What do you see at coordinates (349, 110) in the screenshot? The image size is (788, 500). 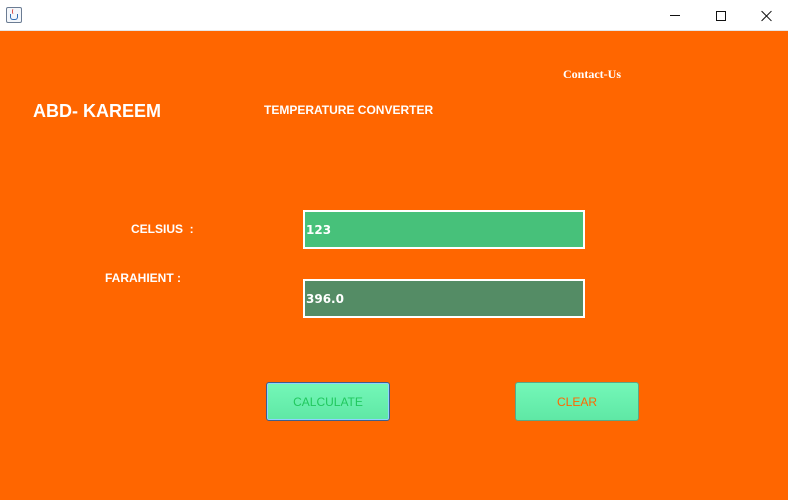 I see `page-title: TEMPERATURE CONVERTER` at bounding box center [349, 110].